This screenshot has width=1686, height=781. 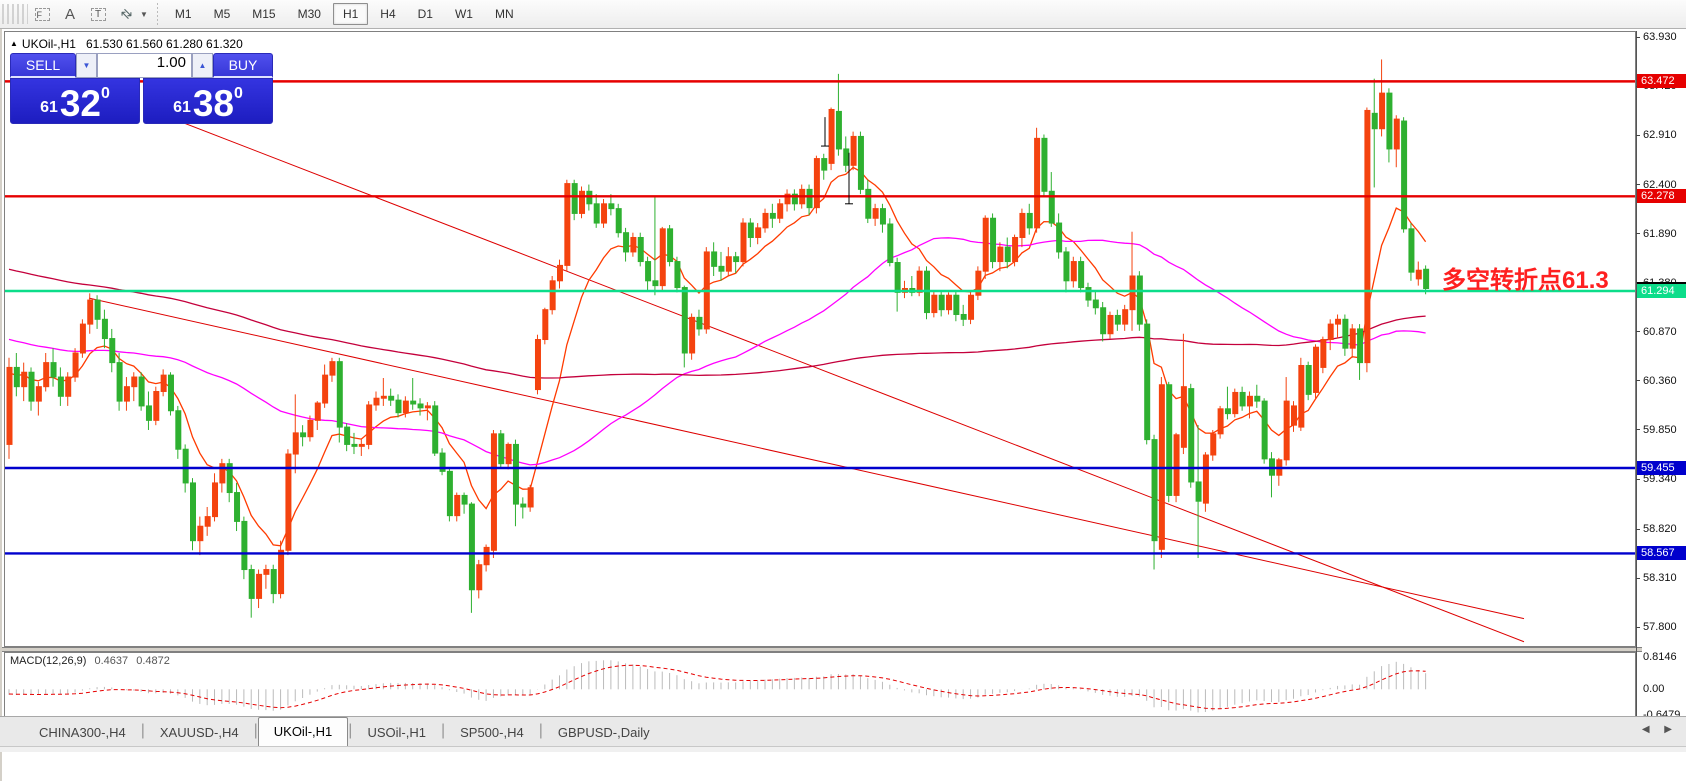 I want to click on y-axis-tick: 58.820, so click(x=1660, y=529).